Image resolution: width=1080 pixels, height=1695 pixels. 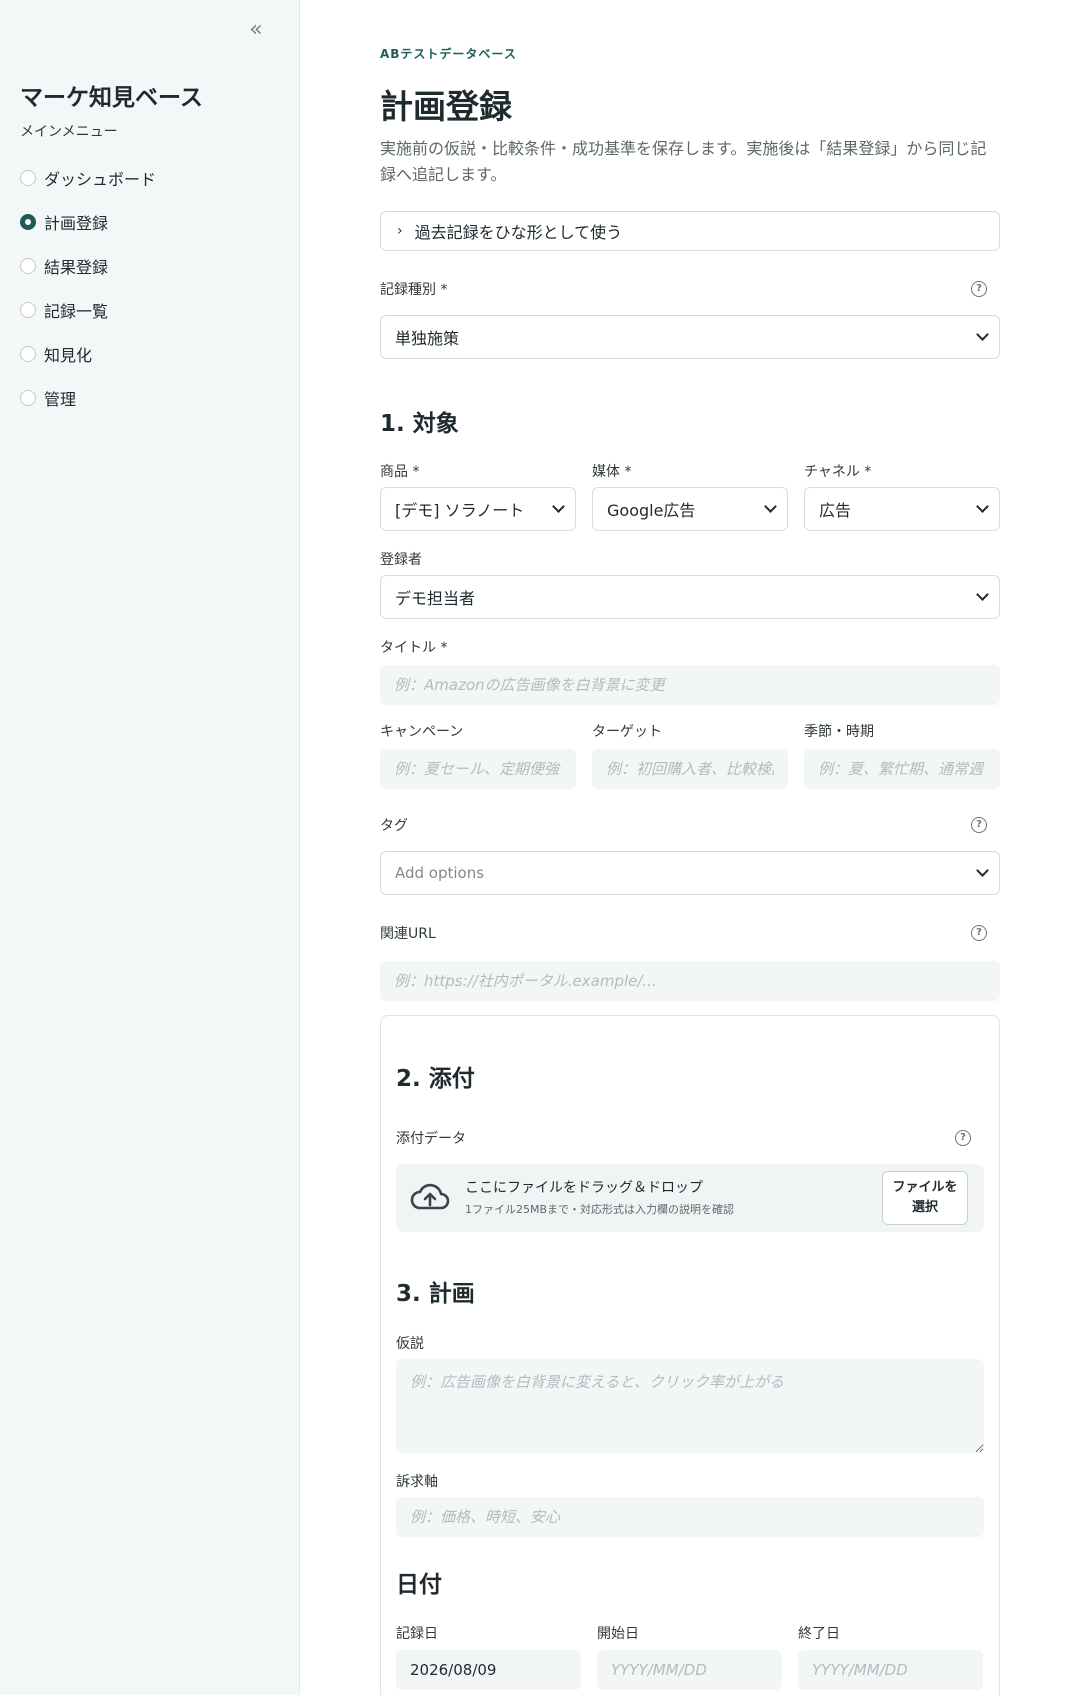 What do you see at coordinates (902, 769) in the screenshot?
I see `season-input` at bounding box center [902, 769].